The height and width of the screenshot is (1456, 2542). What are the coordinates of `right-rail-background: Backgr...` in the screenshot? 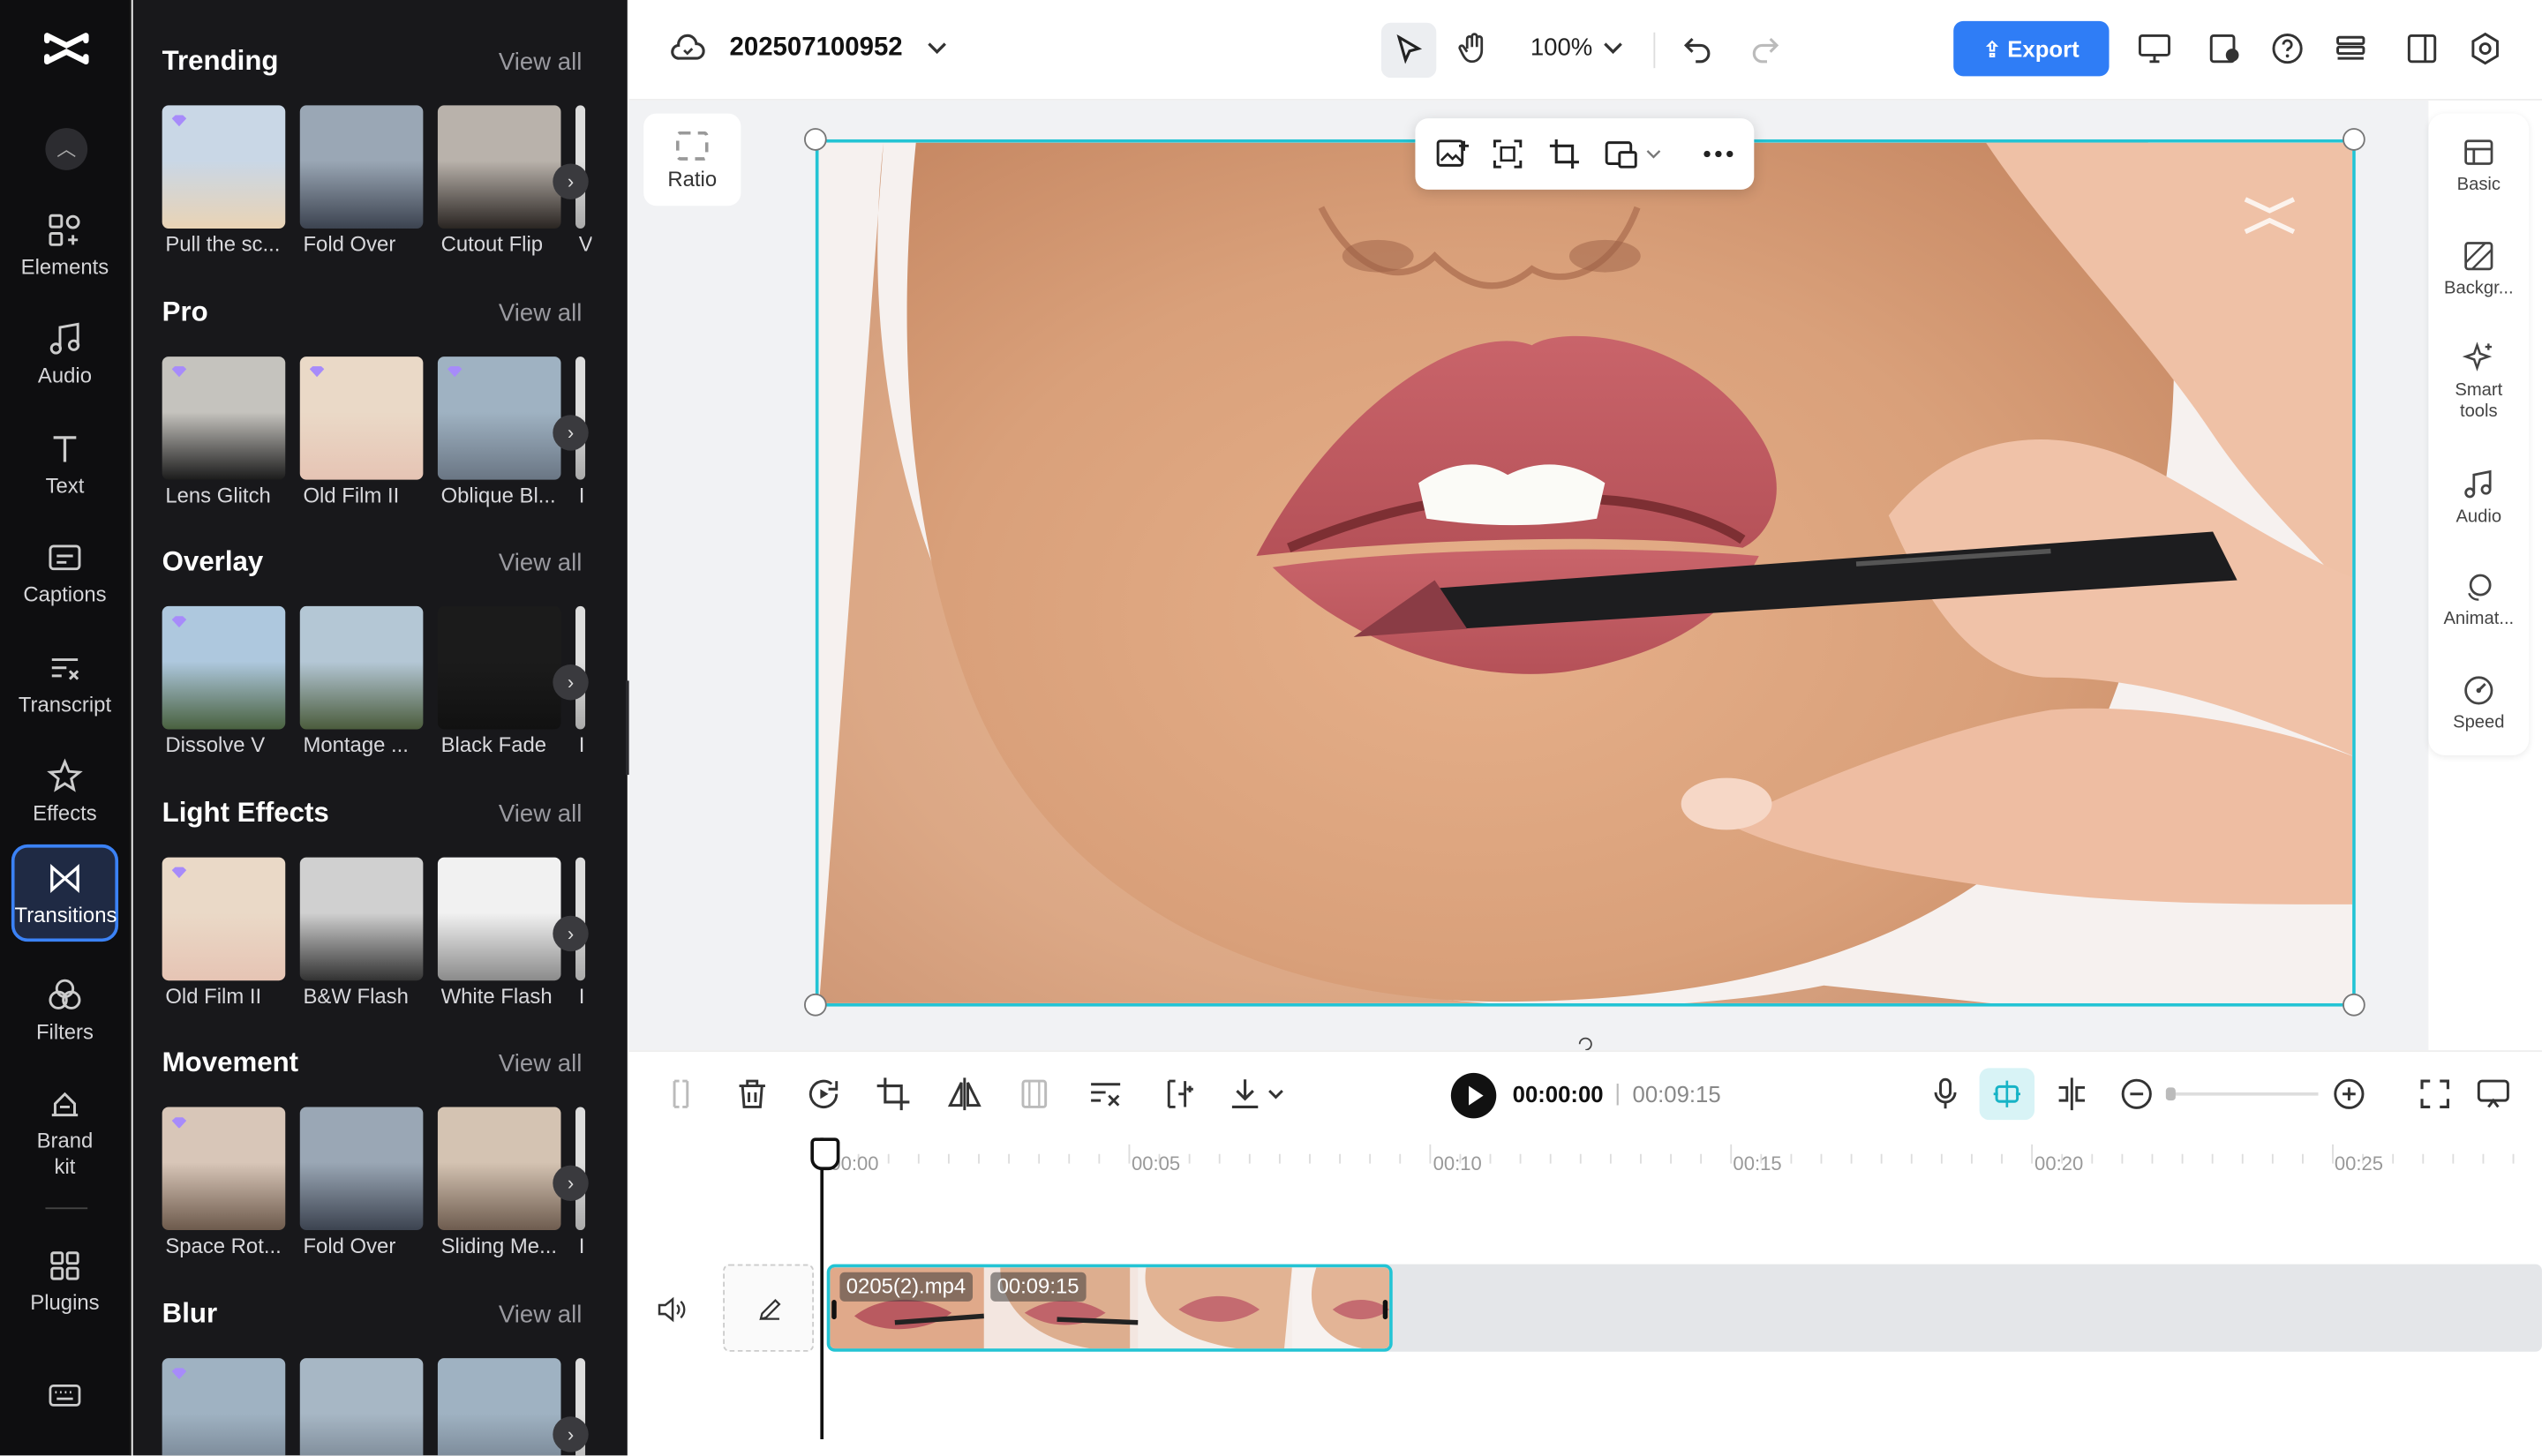 It's located at (2479, 269).